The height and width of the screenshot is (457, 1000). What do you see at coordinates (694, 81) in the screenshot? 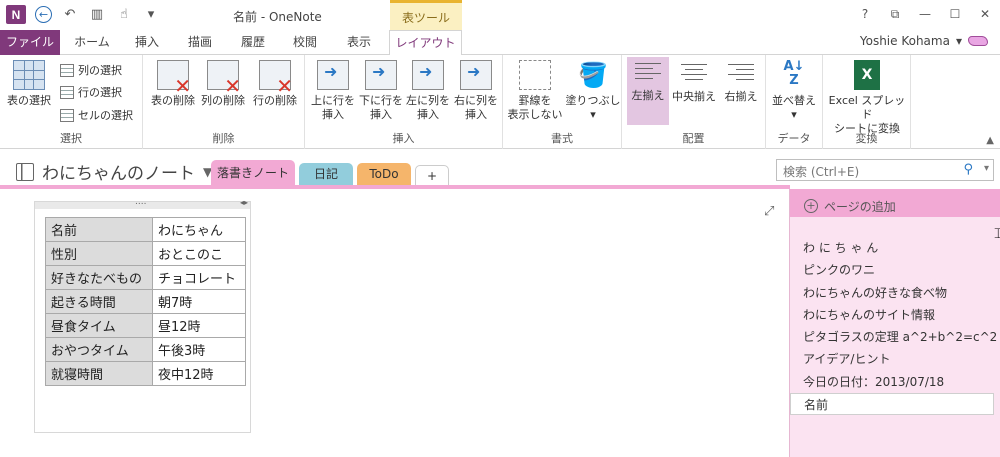
I see `align-center-button: 中央揃え` at bounding box center [694, 81].